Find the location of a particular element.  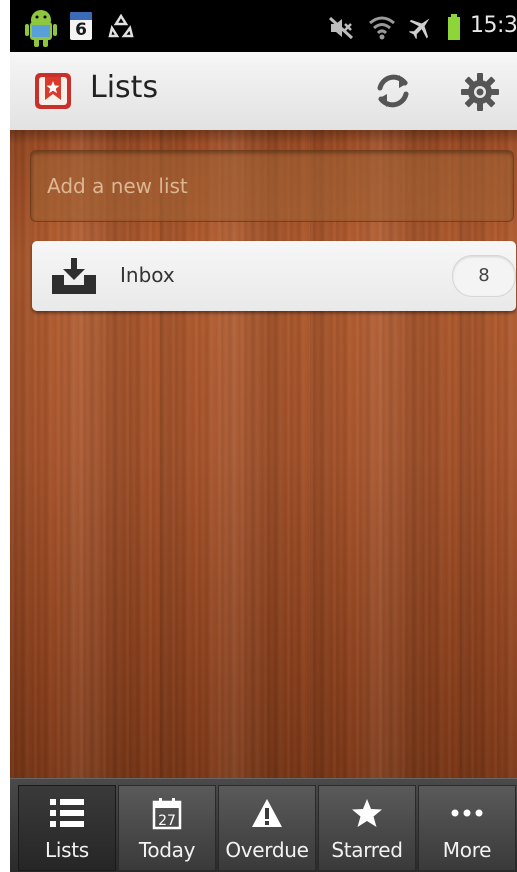

action-bar: Lists is located at coordinates (263, 91).